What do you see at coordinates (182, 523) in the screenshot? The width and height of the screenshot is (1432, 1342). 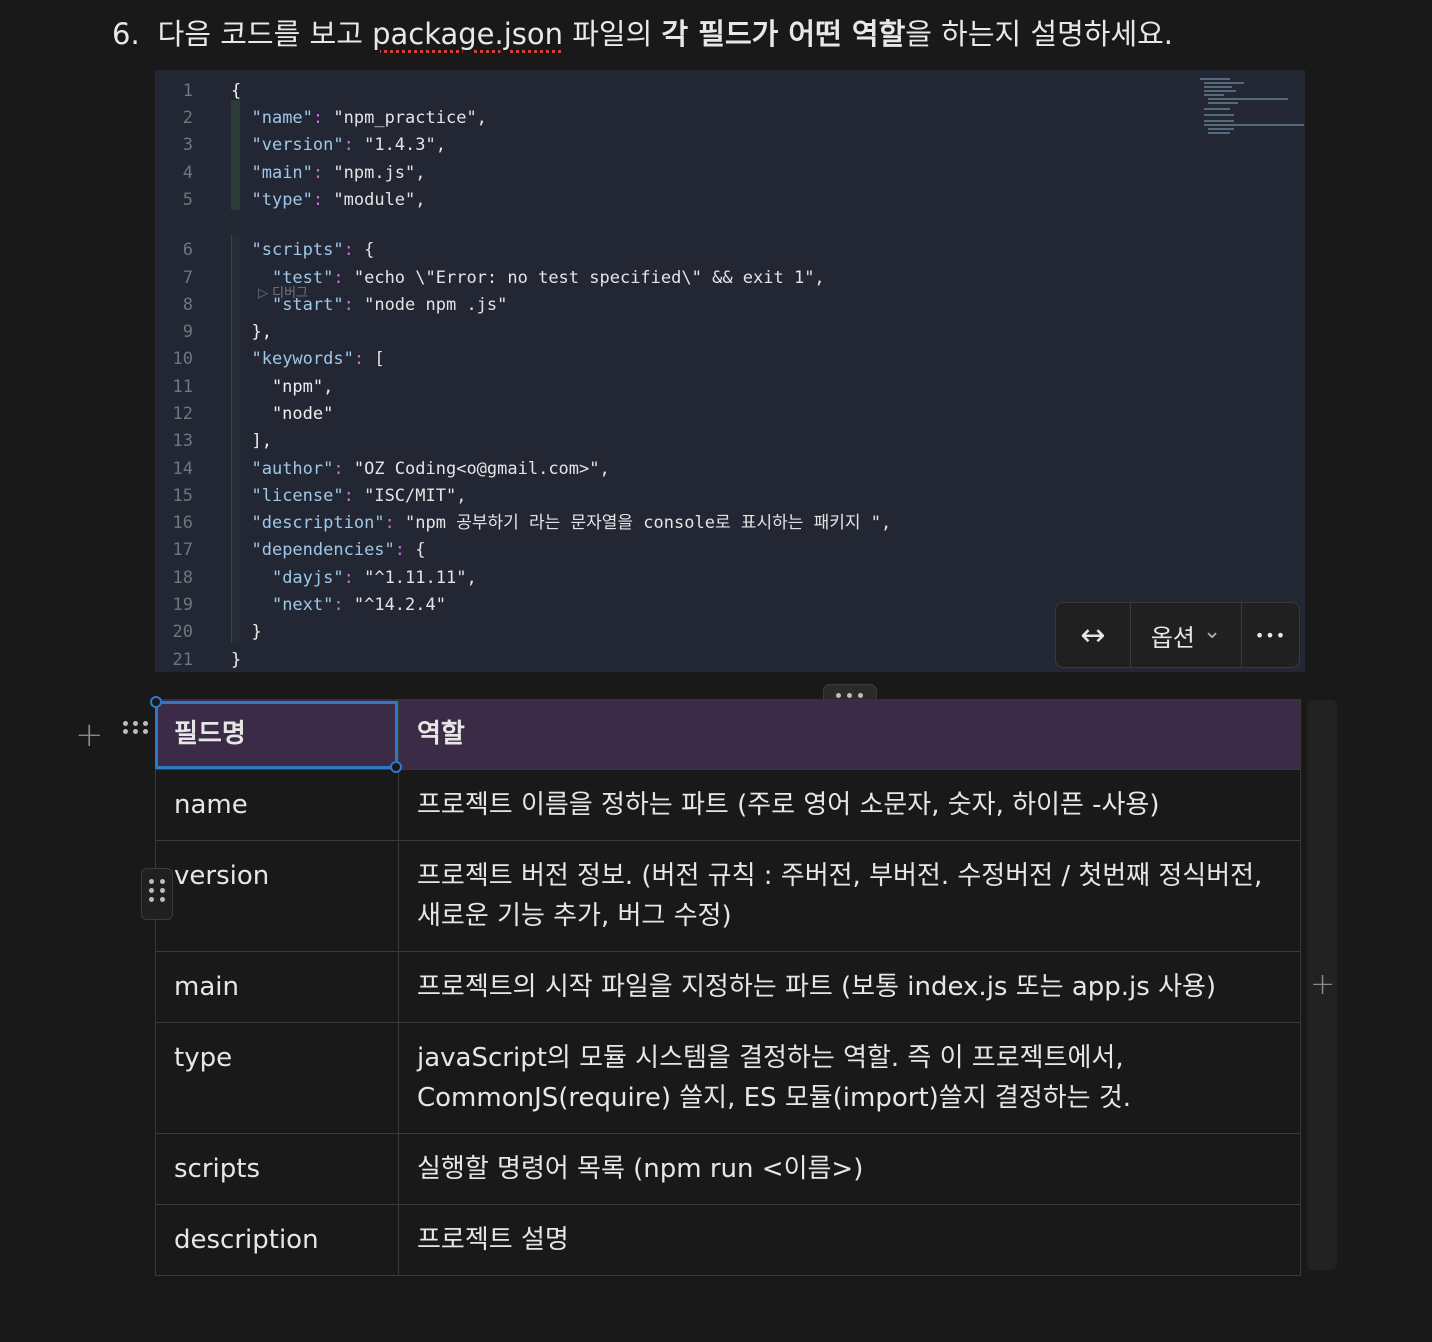 I see `line-number: 16` at bounding box center [182, 523].